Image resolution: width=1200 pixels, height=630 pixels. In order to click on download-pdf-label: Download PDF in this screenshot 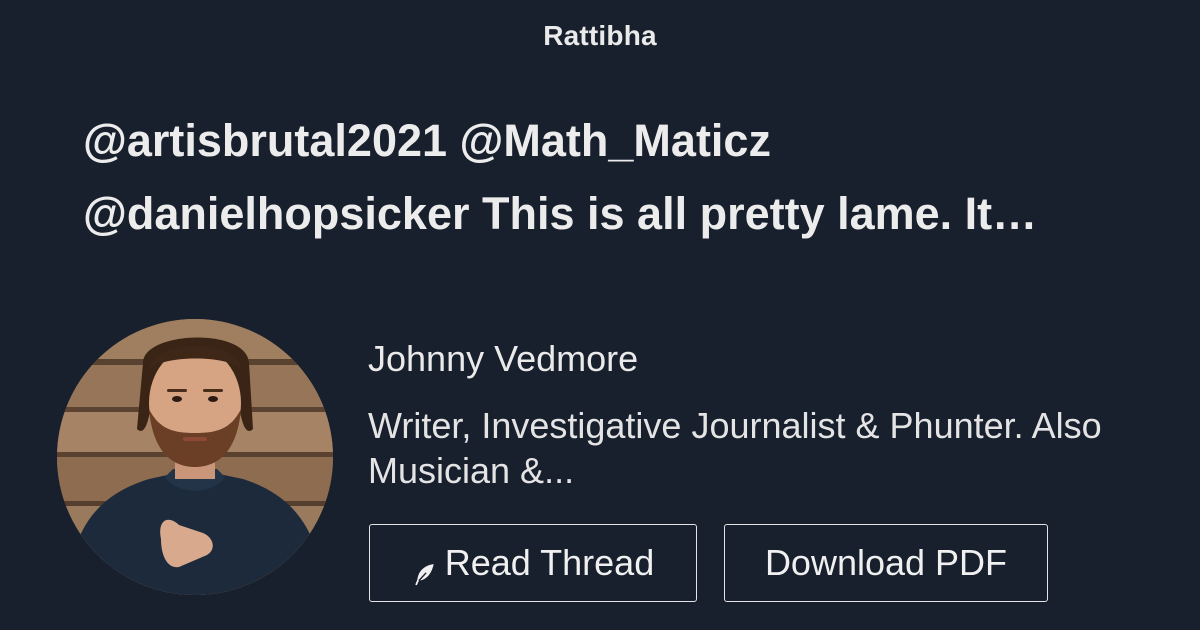, I will do `click(886, 562)`.